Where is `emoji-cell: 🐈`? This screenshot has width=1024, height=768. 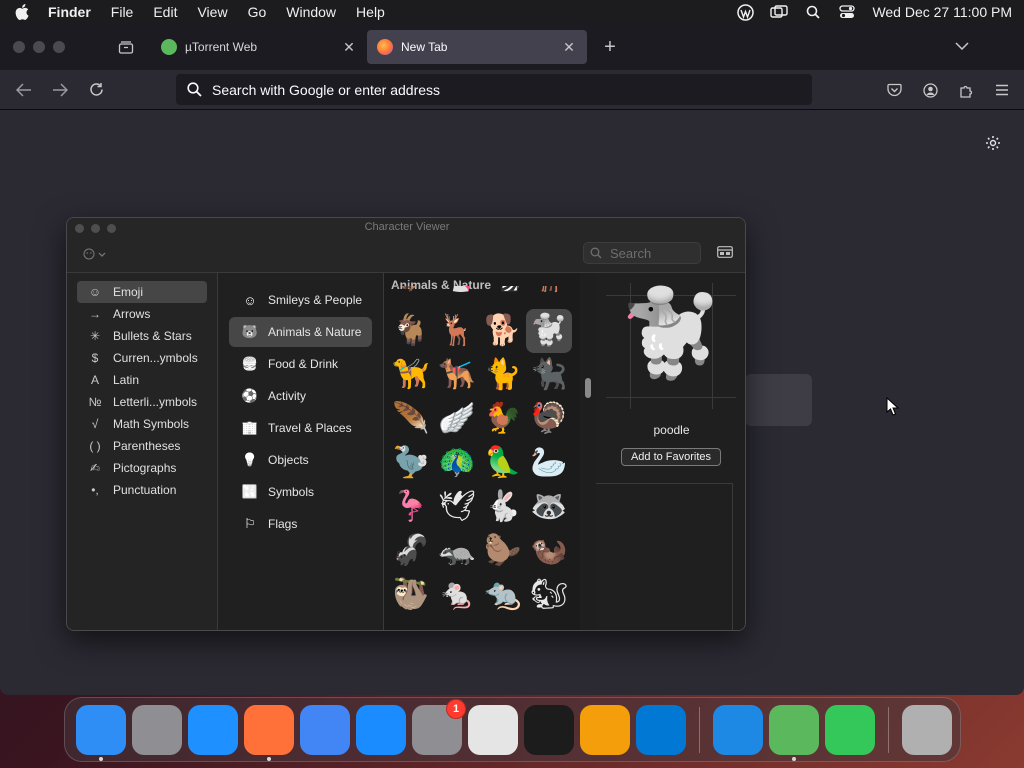 emoji-cell: 🐈 is located at coordinates (503, 375).